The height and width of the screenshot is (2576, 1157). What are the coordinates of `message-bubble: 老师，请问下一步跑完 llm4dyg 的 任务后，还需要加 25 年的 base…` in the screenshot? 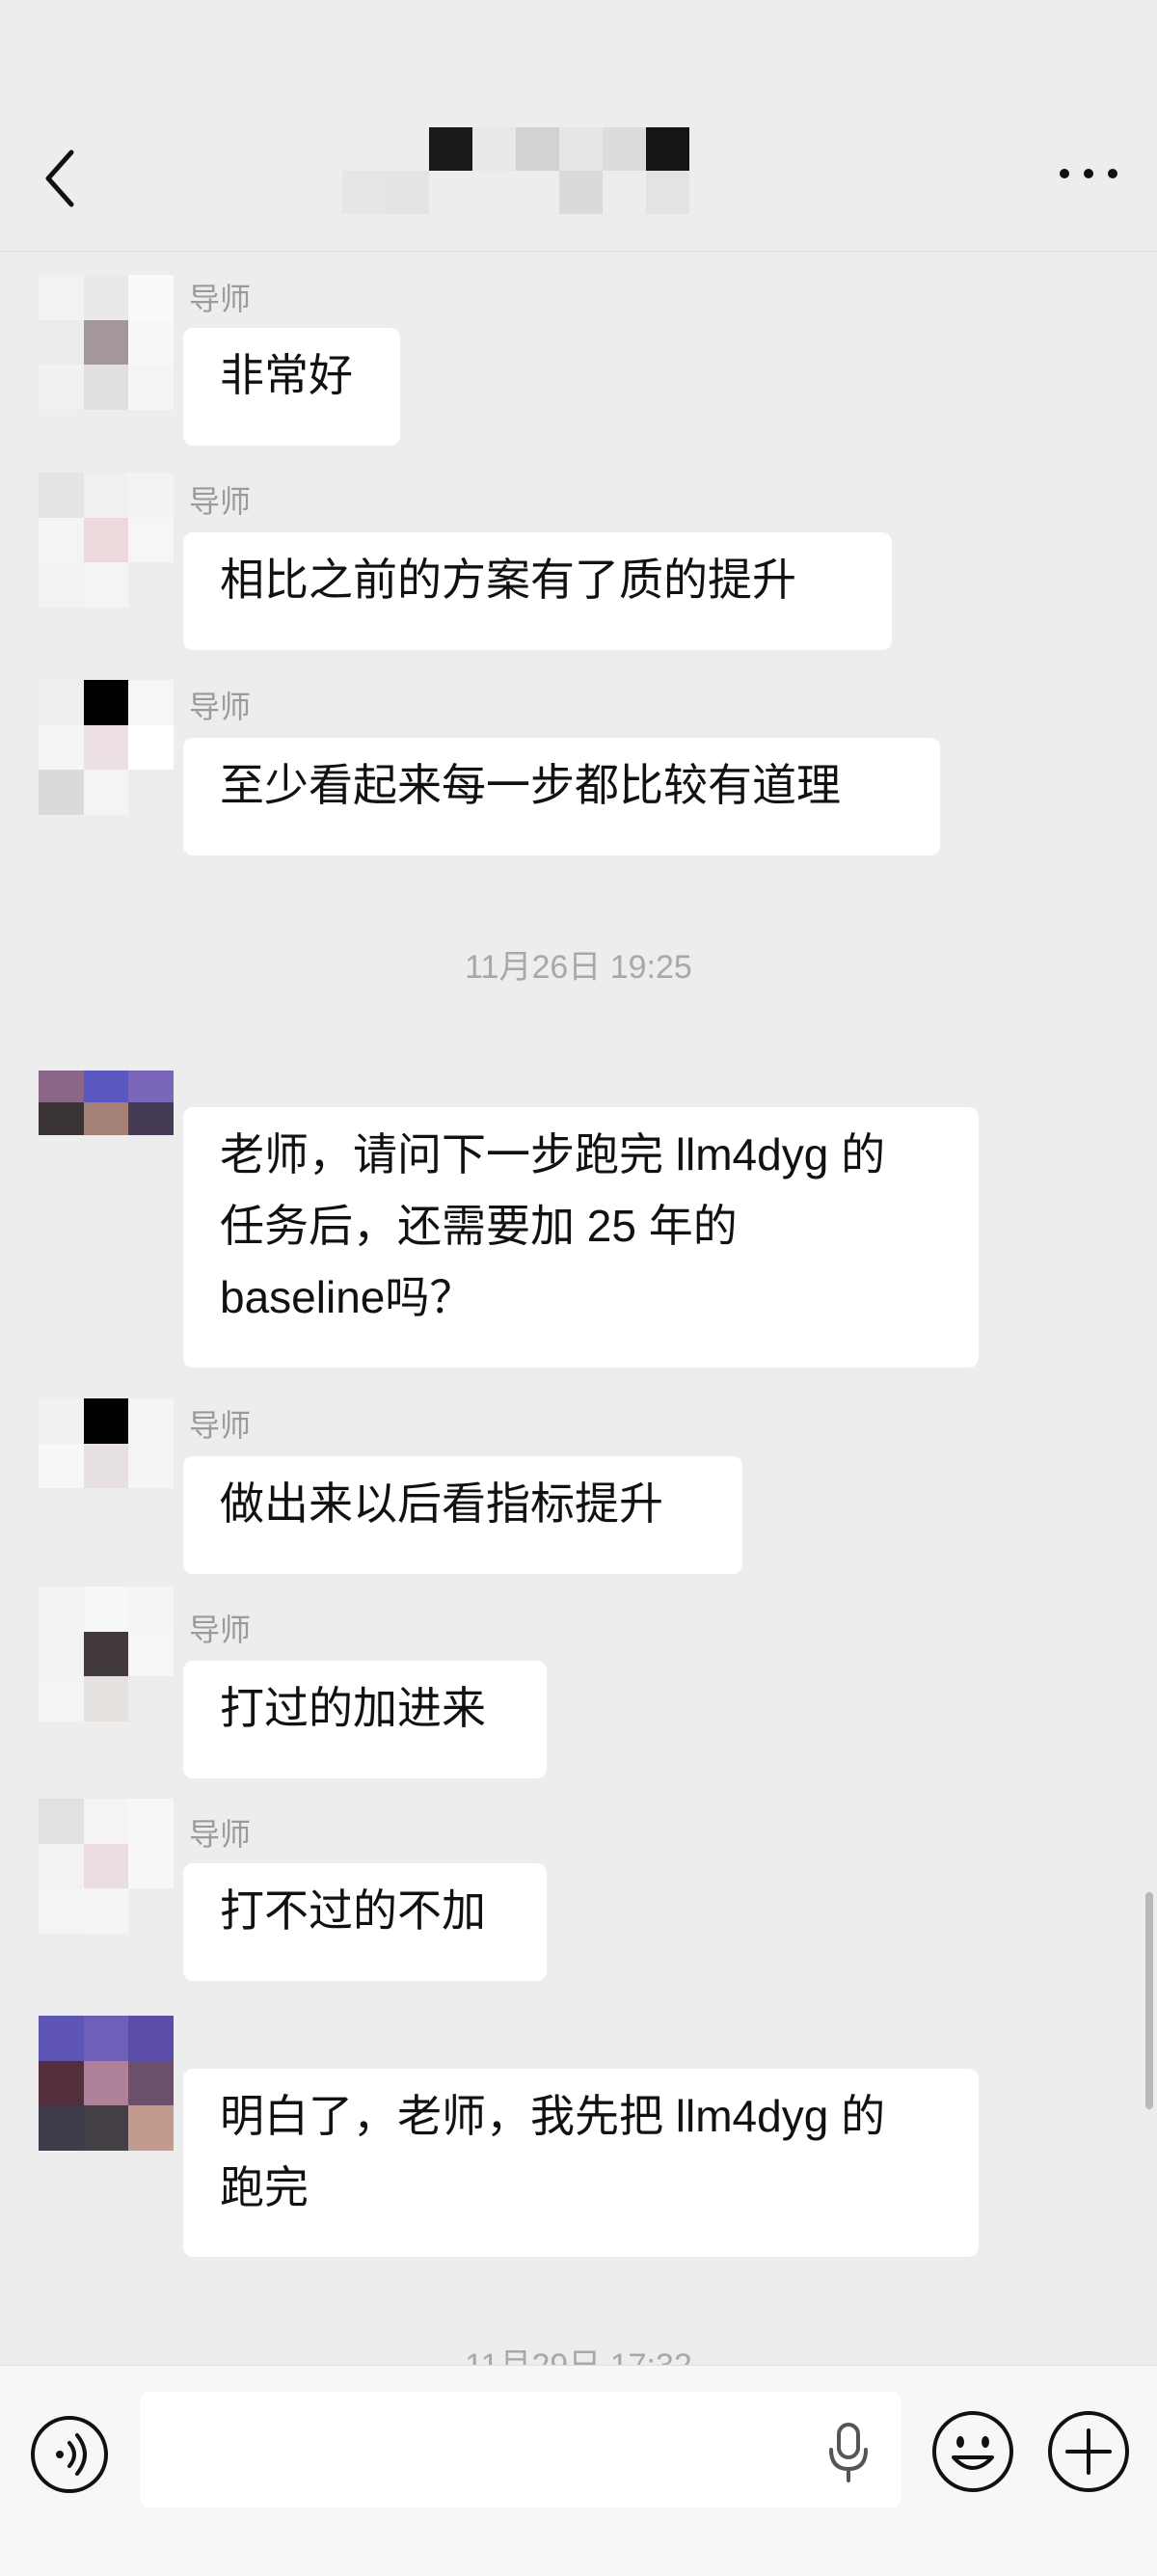 It's located at (581, 1237).